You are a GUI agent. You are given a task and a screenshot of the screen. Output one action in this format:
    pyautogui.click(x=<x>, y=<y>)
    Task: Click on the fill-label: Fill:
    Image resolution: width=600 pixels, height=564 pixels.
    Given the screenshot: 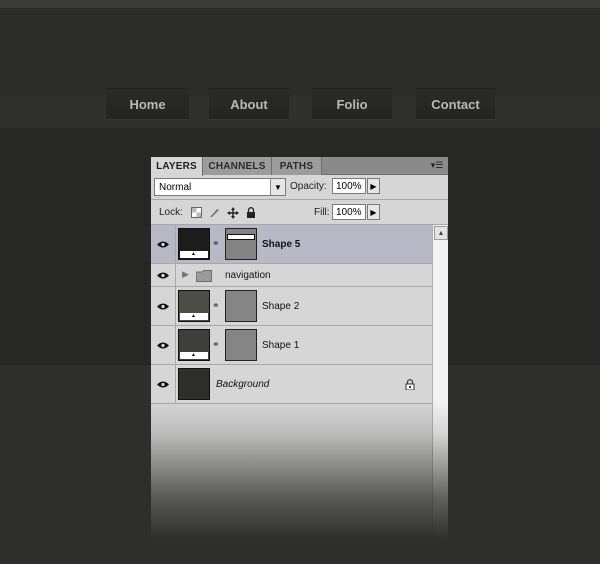 What is the action you would take?
    pyautogui.click(x=322, y=212)
    